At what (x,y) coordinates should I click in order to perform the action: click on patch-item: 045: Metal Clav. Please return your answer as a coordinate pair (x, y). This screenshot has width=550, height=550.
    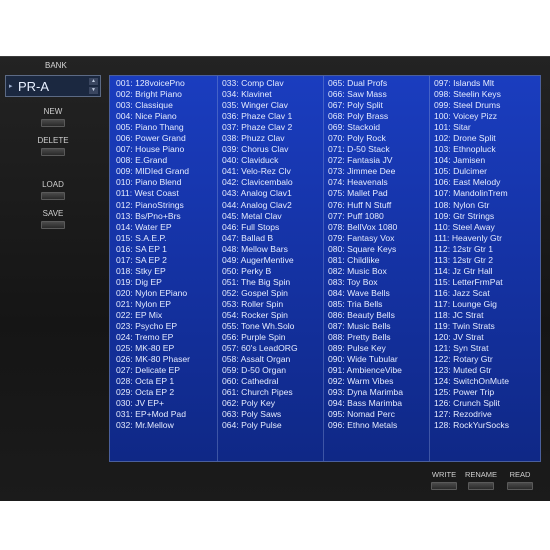
    Looking at the image, I should click on (269, 216).